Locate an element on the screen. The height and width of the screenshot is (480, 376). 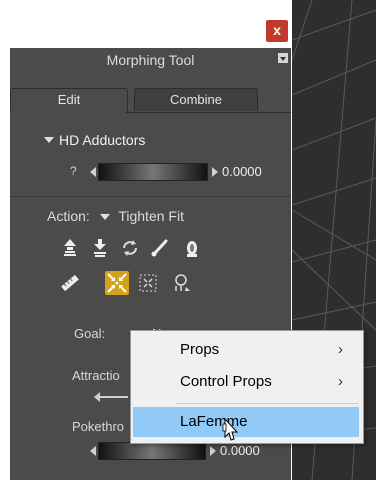
bounding-box-icon is located at coordinates (148, 283).